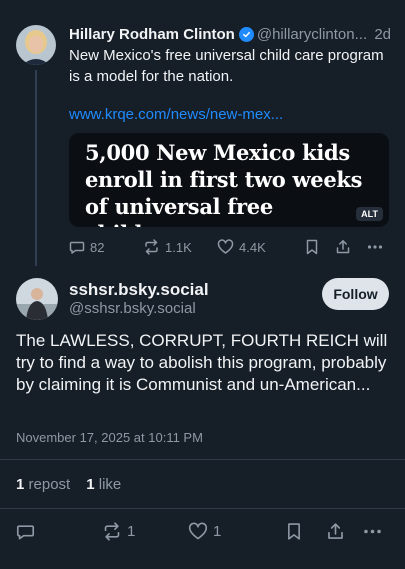  Describe the element at coordinates (355, 294) in the screenshot. I see `follow-button: Follow` at that location.